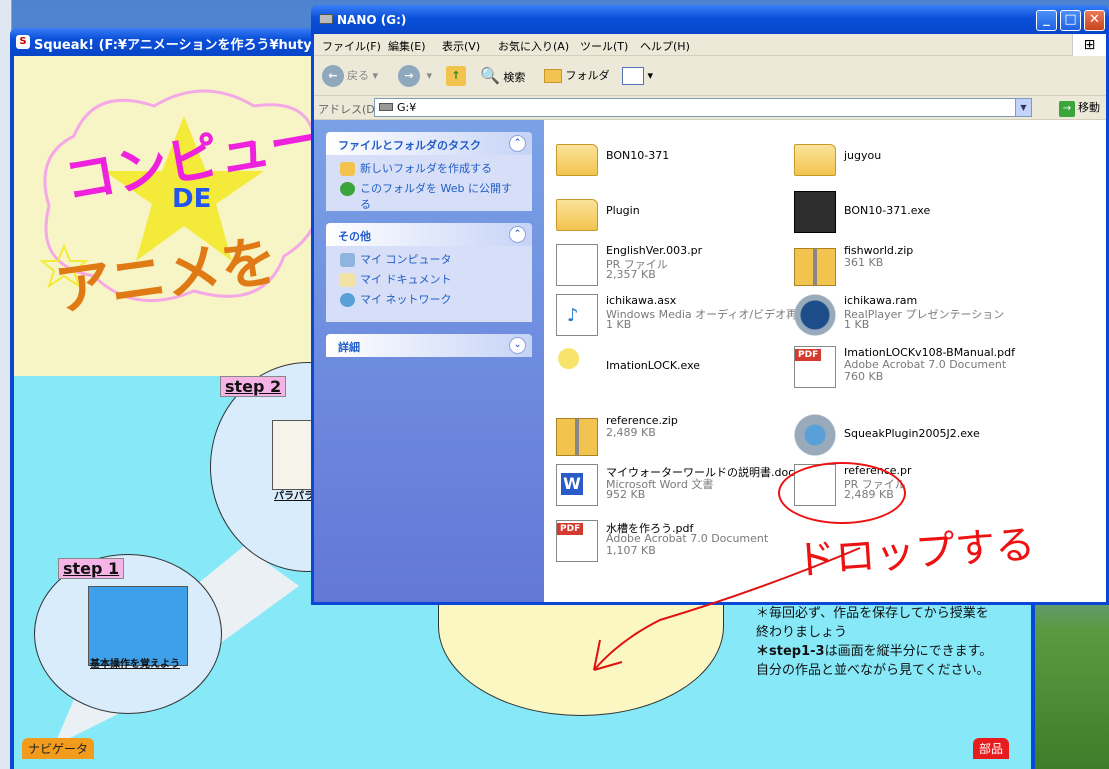 The height and width of the screenshot is (769, 1109). Describe the element at coordinates (901, 435) in the screenshot. I see `file-item-squeakplugin-exe: SqueakPlugin2005J2.exe` at that location.